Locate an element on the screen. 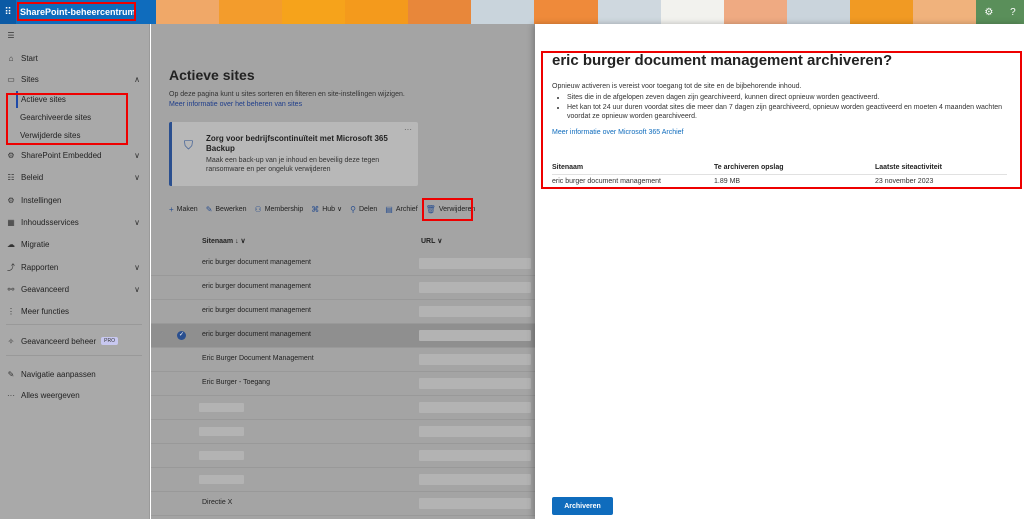 The image size is (1024, 519). edit-button: ✎ Bewerken is located at coordinates (226, 209).